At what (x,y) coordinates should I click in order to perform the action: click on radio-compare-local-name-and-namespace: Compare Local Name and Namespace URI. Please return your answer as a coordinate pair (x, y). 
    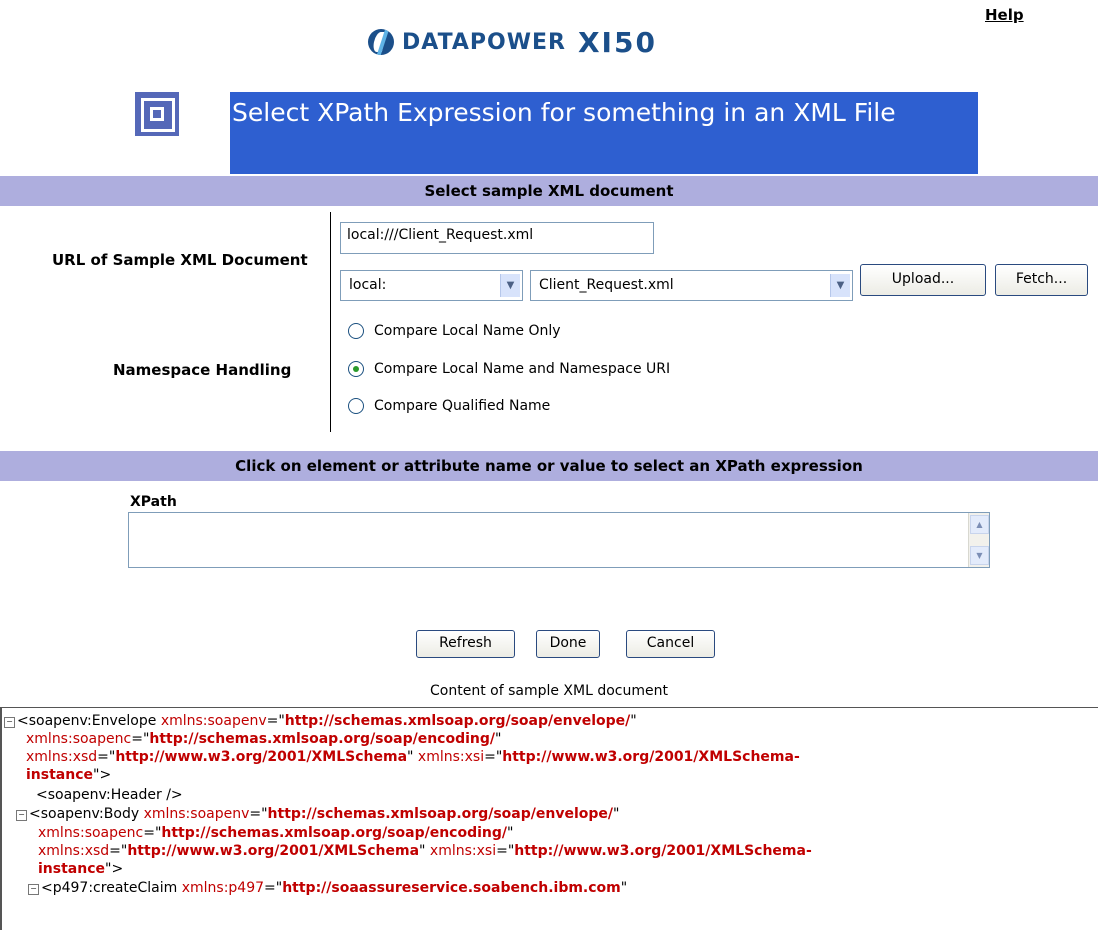
    Looking at the image, I should click on (509, 369).